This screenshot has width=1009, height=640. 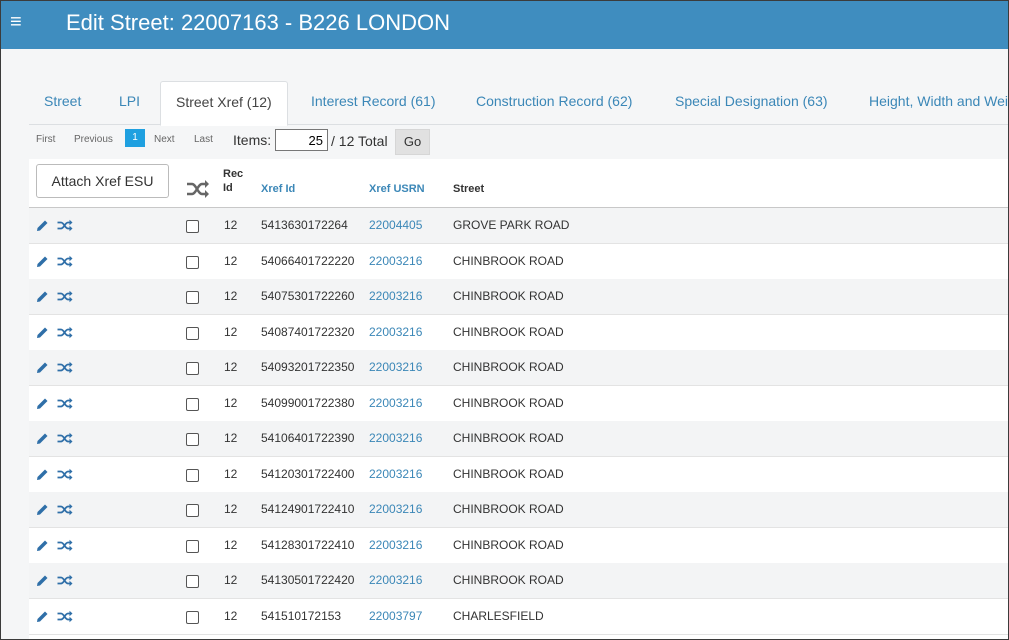 What do you see at coordinates (504, 25) in the screenshot?
I see `app-header: ≡ Edit Street: 22007163 - B226 LONDON` at bounding box center [504, 25].